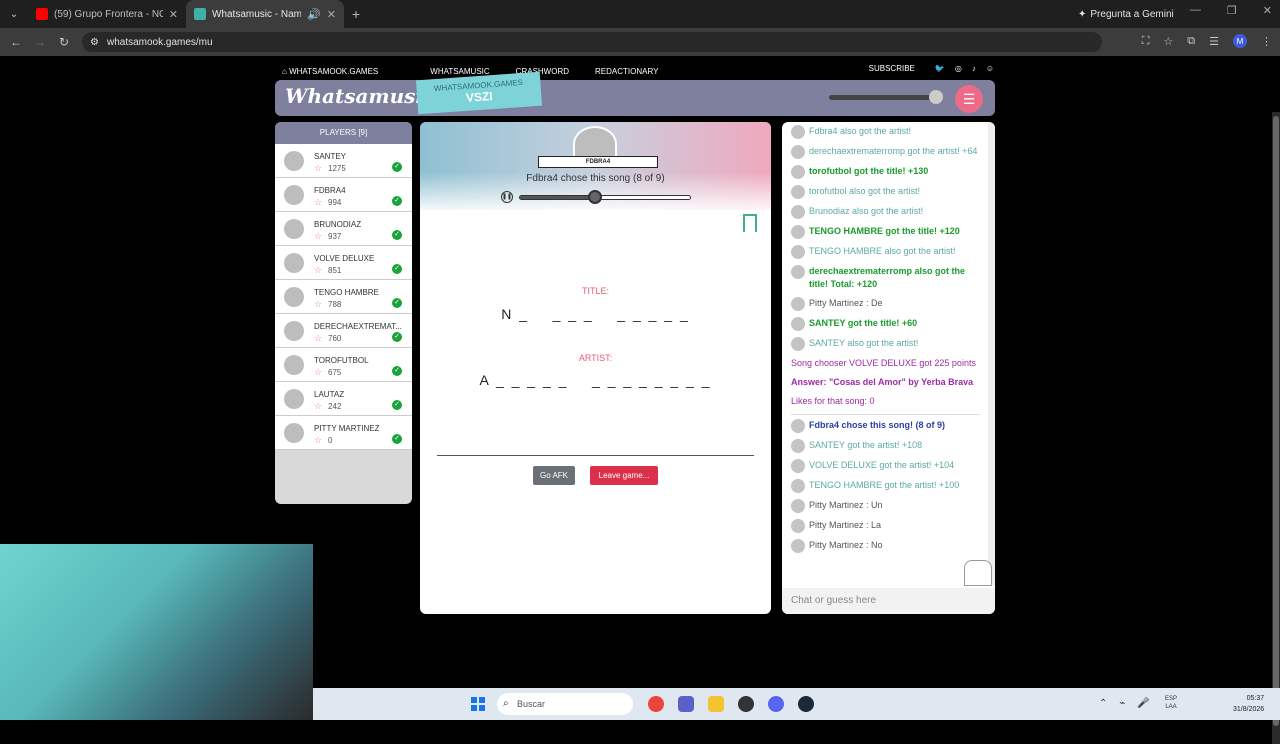 Image resolution: width=1280 pixels, height=744 pixels. I want to click on chat-message-text: TENGO HAMBRE got the artist! +100, so click(884, 485).